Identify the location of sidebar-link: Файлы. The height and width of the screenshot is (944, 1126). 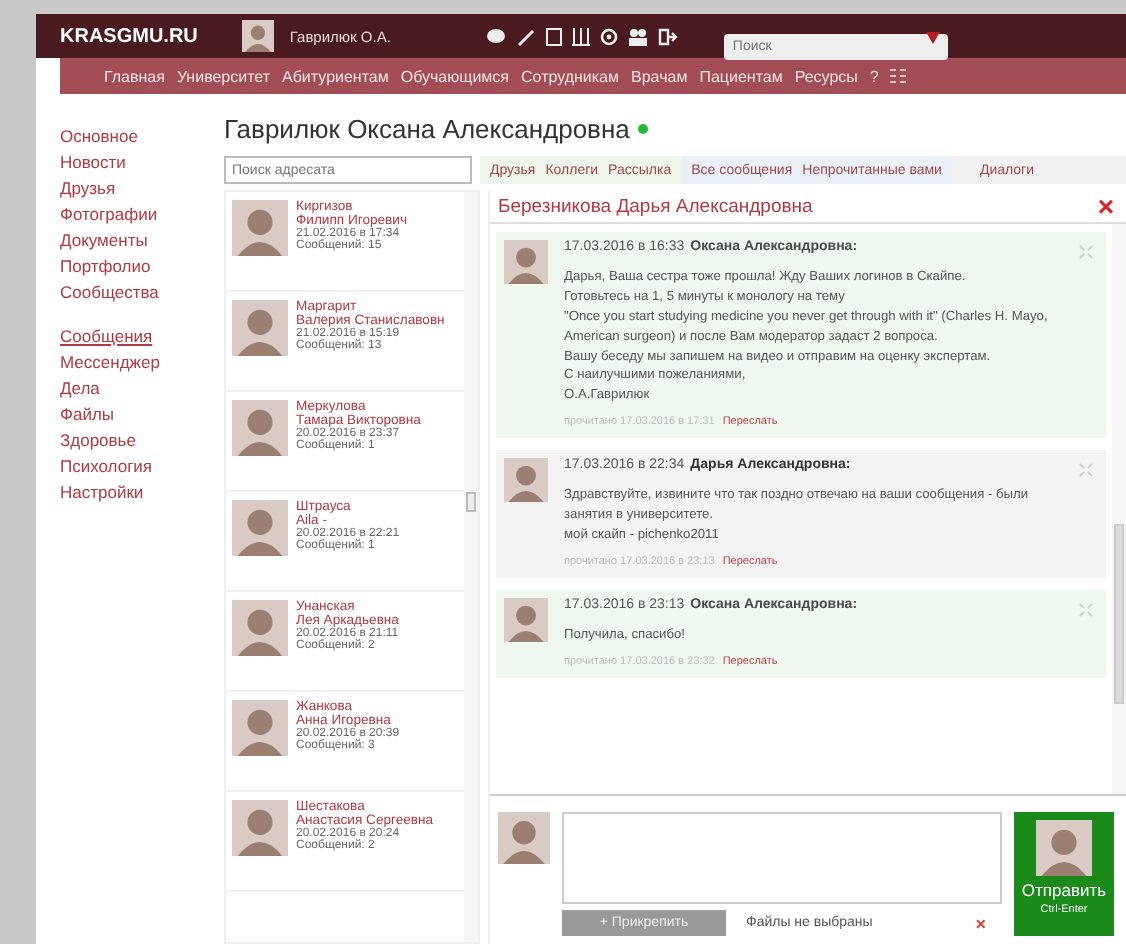
(87, 414).